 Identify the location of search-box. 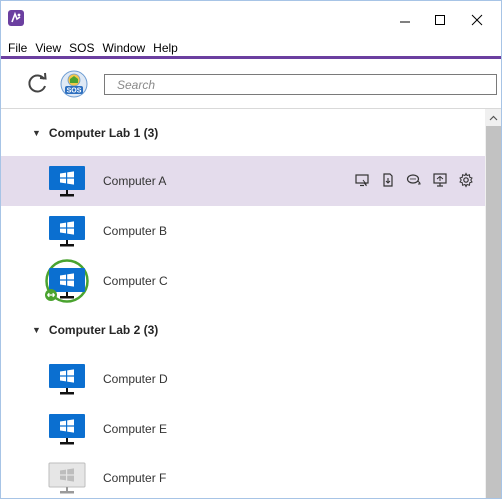
(300, 84).